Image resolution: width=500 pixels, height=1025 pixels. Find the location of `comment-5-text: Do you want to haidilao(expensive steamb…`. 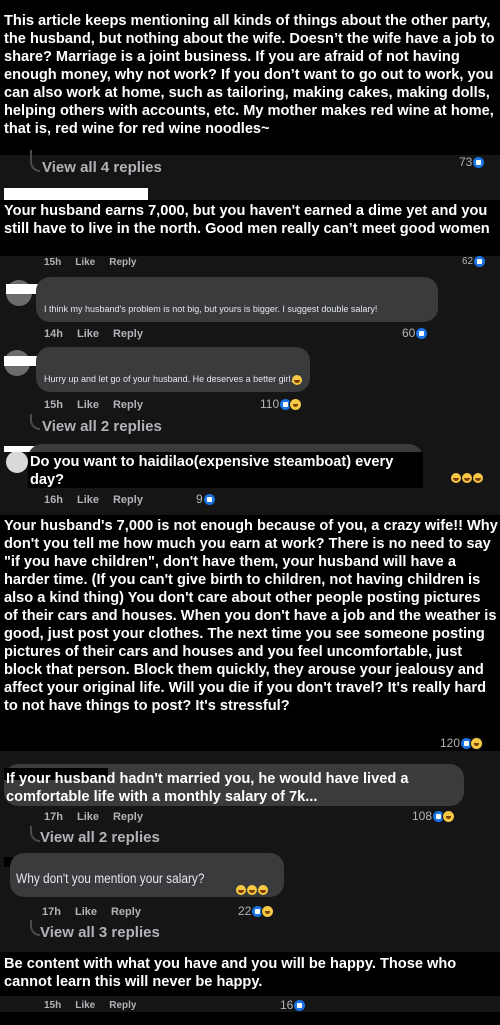

comment-5-text: Do you want to haidilao(expensive steamb… is located at coordinates (212, 471).